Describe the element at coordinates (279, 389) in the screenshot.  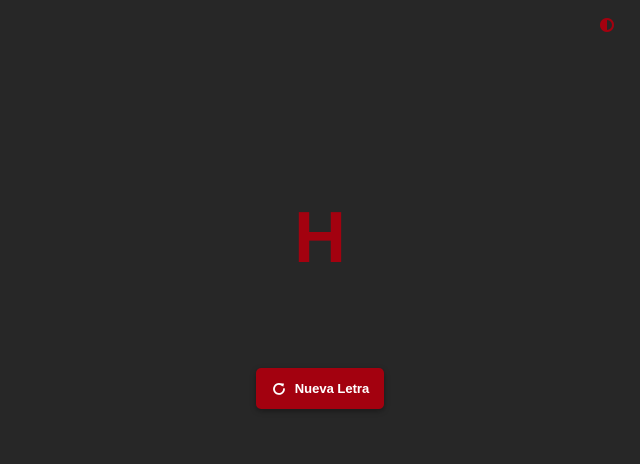
I see `refresh-icon` at that location.